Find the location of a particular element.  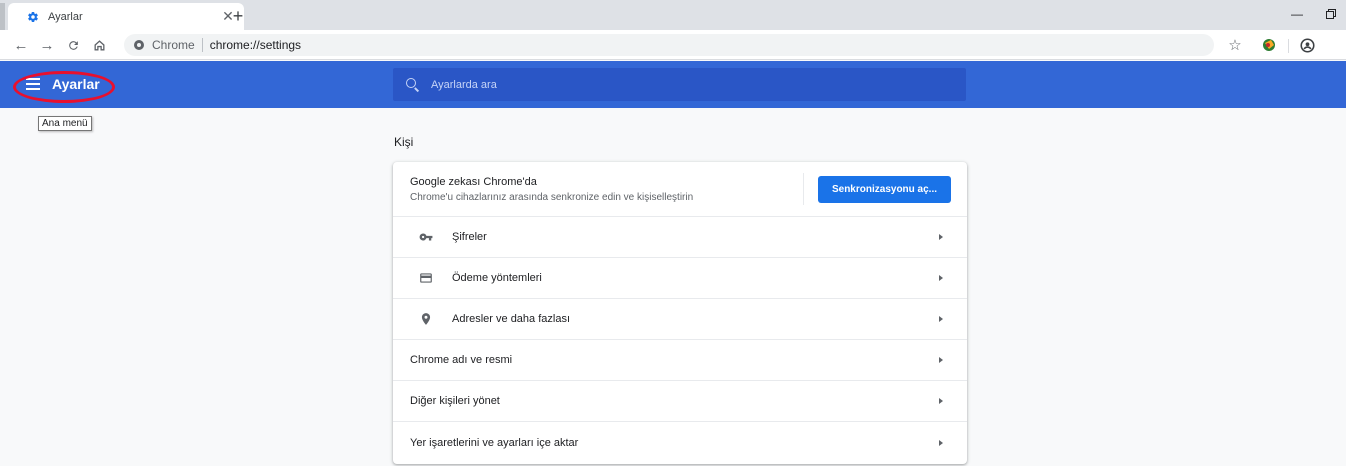

minimize-button: — is located at coordinates (1297, 14).